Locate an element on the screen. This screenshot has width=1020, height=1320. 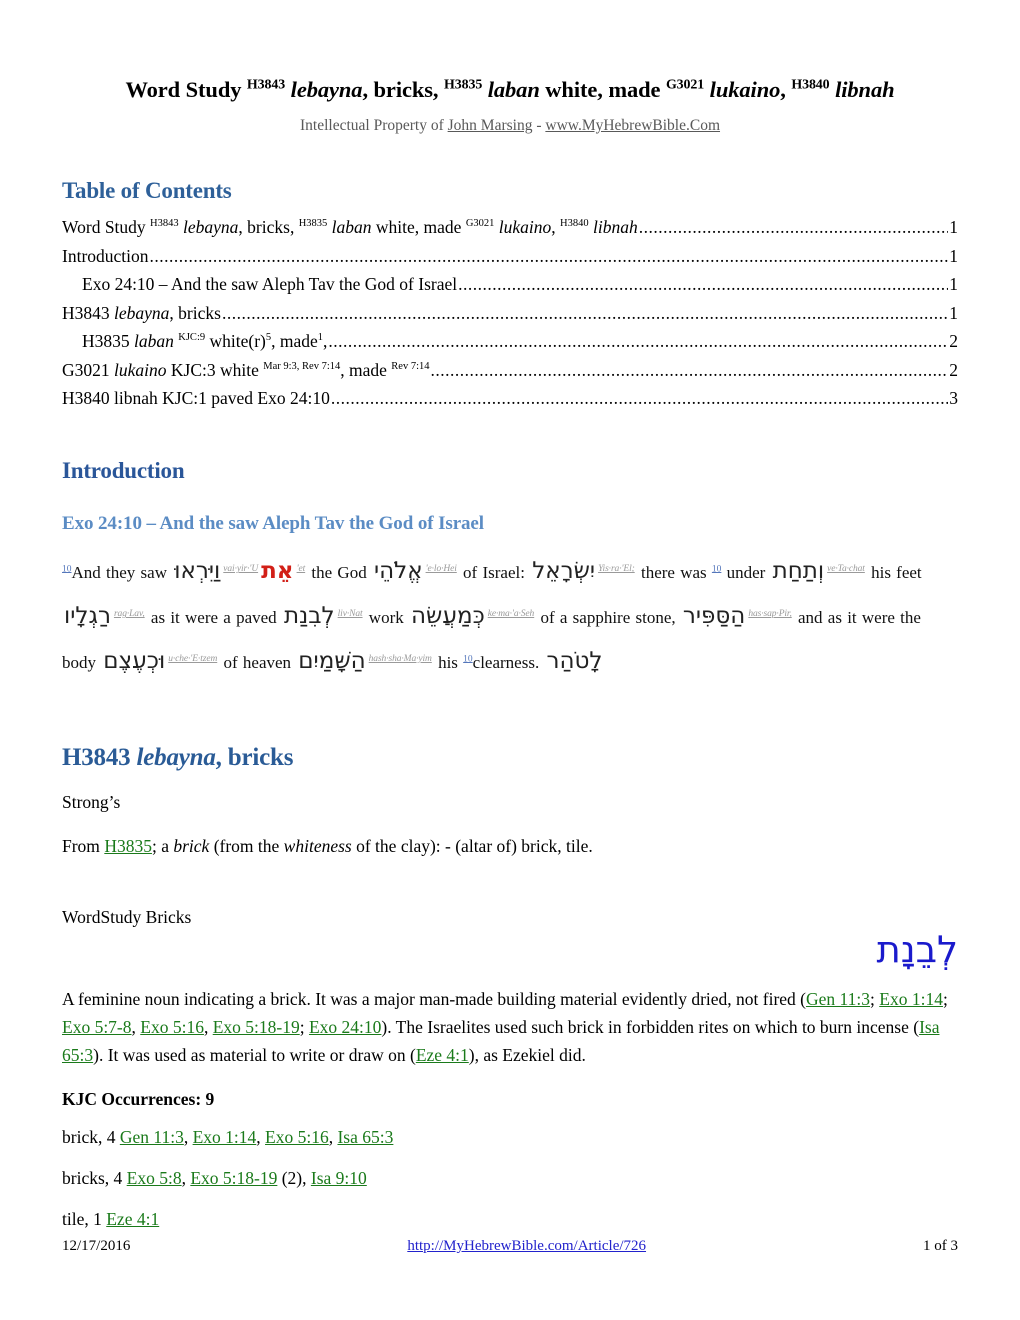
occurrence-0-link-3: Exo 1:14 is located at coordinates (225, 1137).